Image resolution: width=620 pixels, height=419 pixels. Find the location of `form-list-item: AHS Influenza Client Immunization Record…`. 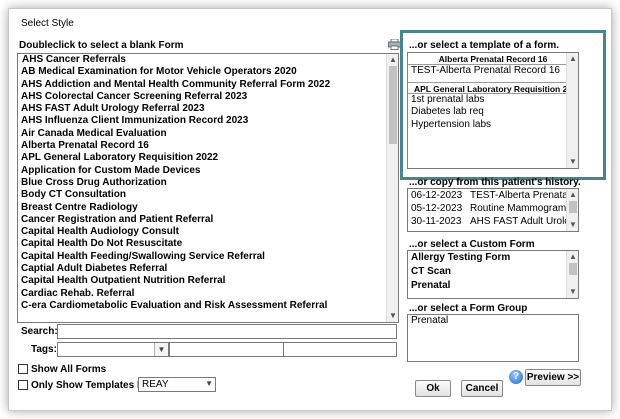

form-list-item: AHS Influenza Client Immunization Record… is located at coordinates (208, 121).